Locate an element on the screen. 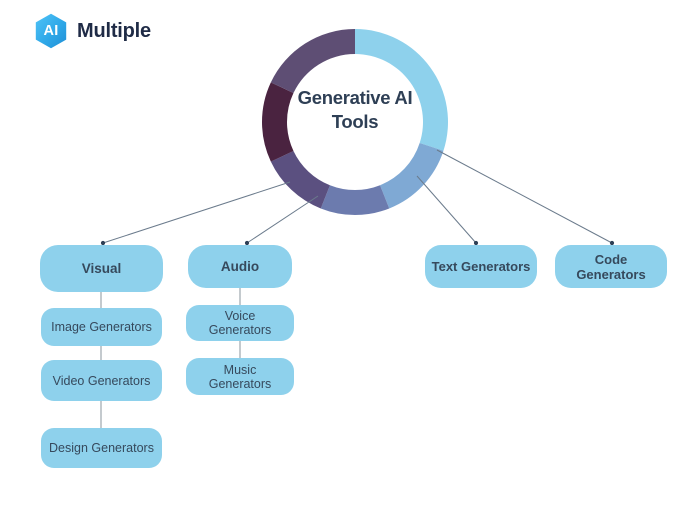  node-label: Audio is located at coordinates (240, 266).